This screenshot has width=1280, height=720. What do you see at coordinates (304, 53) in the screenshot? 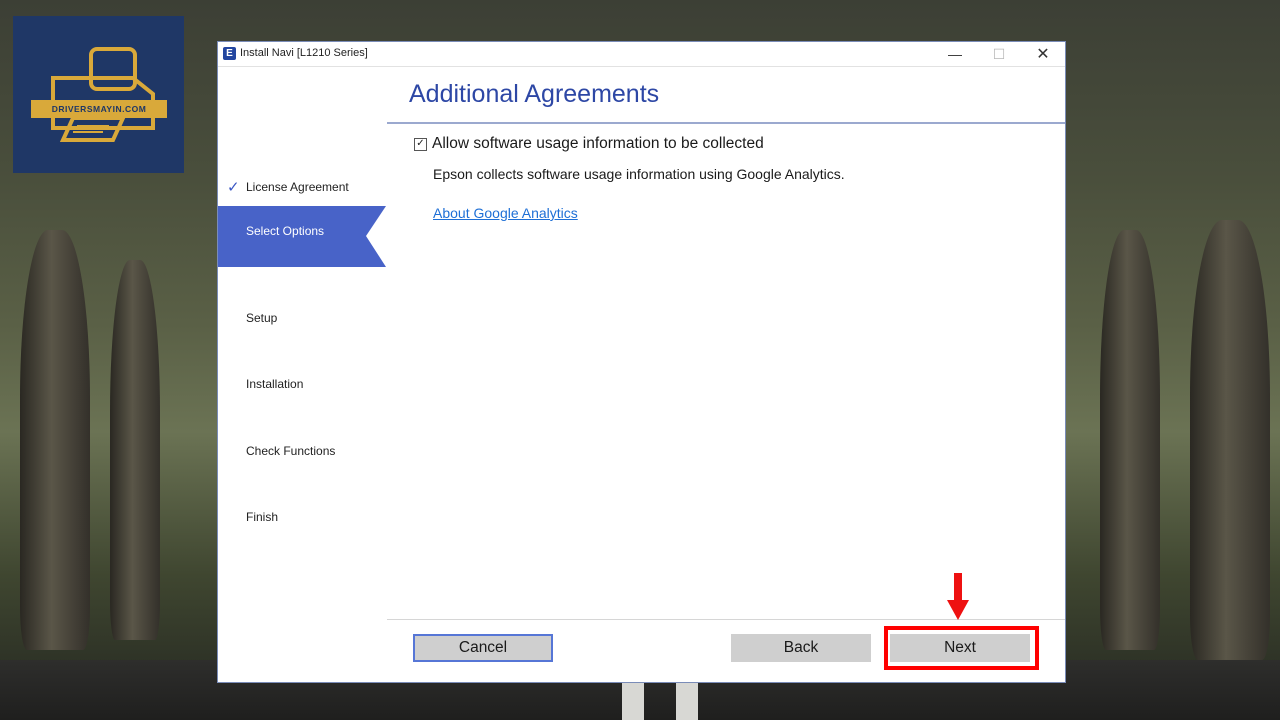
I see `window-title: Install Navi [L1210 Series]` at bounding box center [304, 53].